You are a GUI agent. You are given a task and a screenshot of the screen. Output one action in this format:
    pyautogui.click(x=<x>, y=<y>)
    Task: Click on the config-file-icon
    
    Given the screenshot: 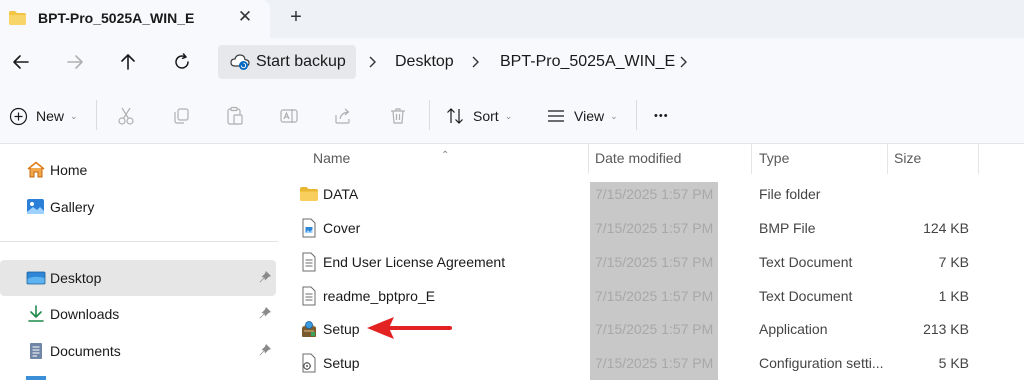 What is the action you would take?
    pyautogui.click(x=309, y=363)
    